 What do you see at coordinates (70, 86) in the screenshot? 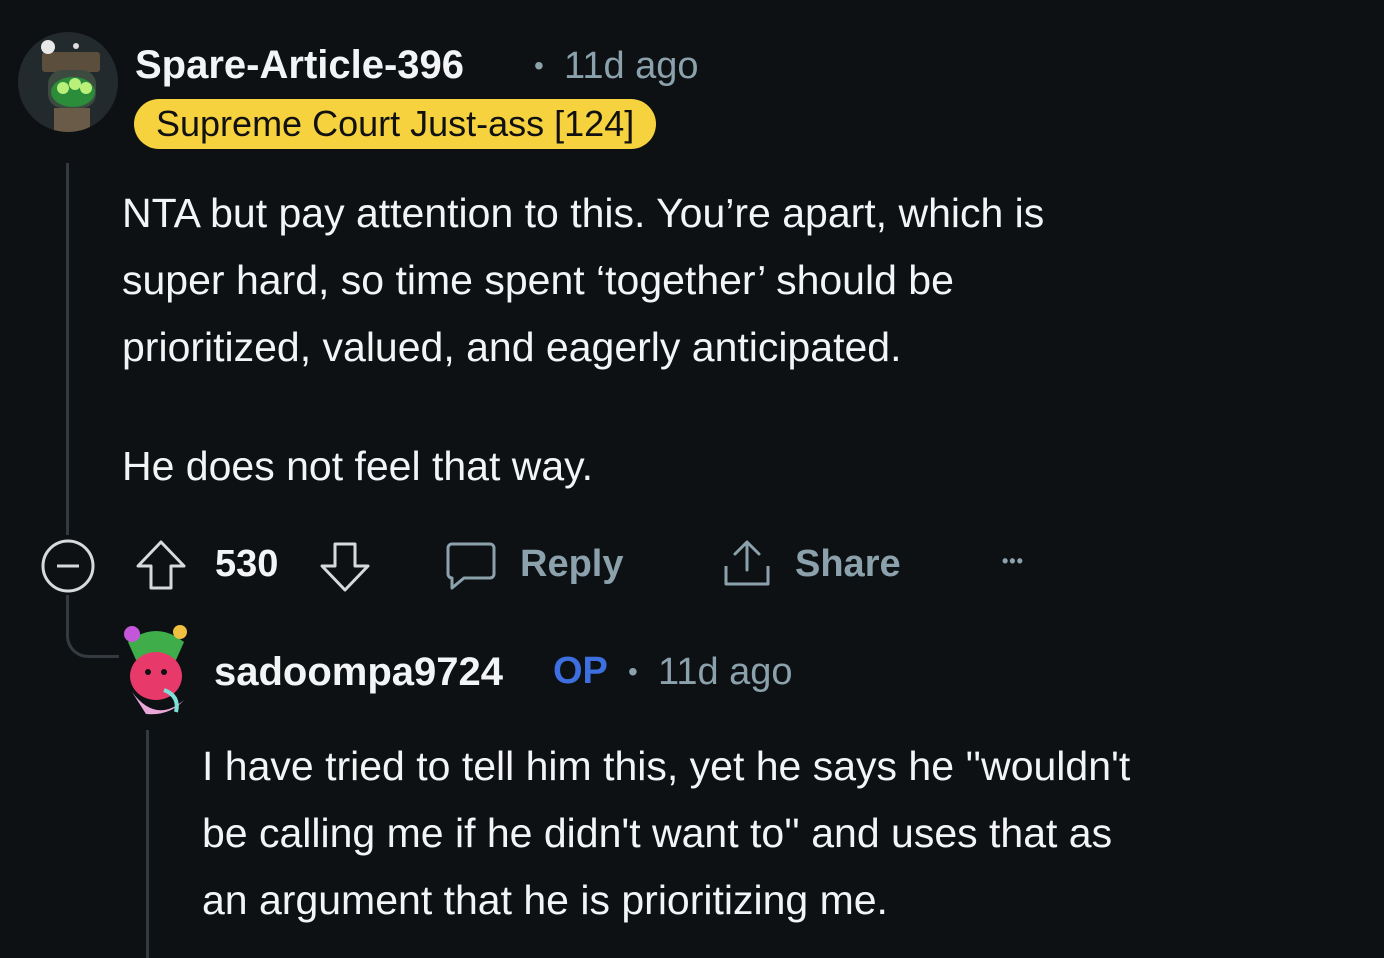
I see `robot-avatar` at bounding box center [70, 86].